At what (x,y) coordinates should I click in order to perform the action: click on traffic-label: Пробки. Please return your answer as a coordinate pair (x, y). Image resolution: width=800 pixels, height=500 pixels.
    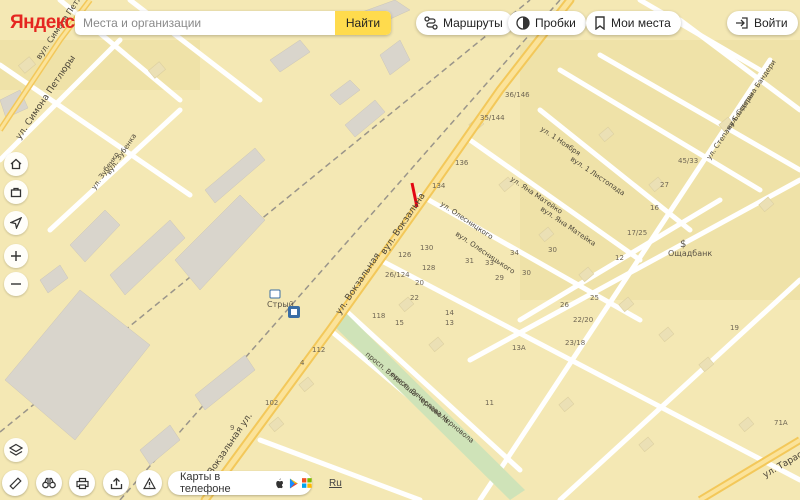
    Looking at the image, I should click on (555, 23).